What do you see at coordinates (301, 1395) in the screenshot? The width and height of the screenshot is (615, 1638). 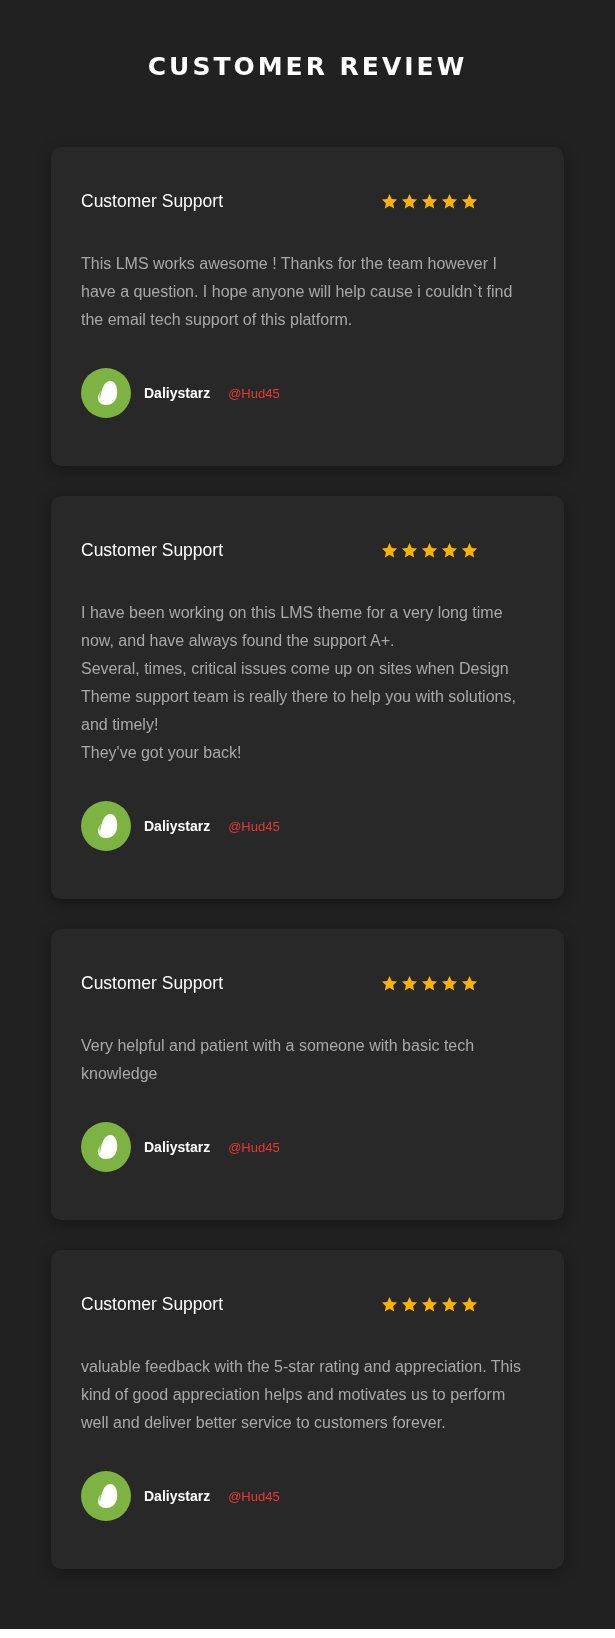 I see `review-text: valuable feedback with the 5-star rating and appreciation. This kind of good appreciation helps and motivates us to perform well and deliver better service to customers forever.` at bounding box center [301, 1395].